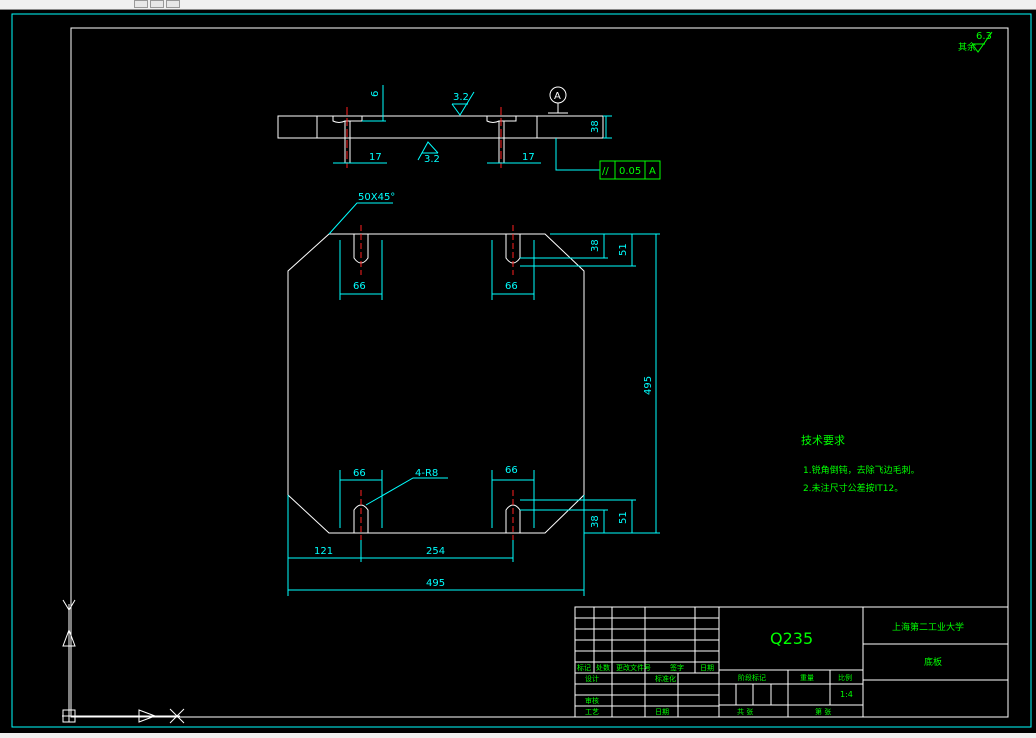 This screenshot has width=1036, height=738. I want to click on side-view-dimensions: 38 6 17 17 3.2 3.2 A // 0.05 A, so click(497, 132).